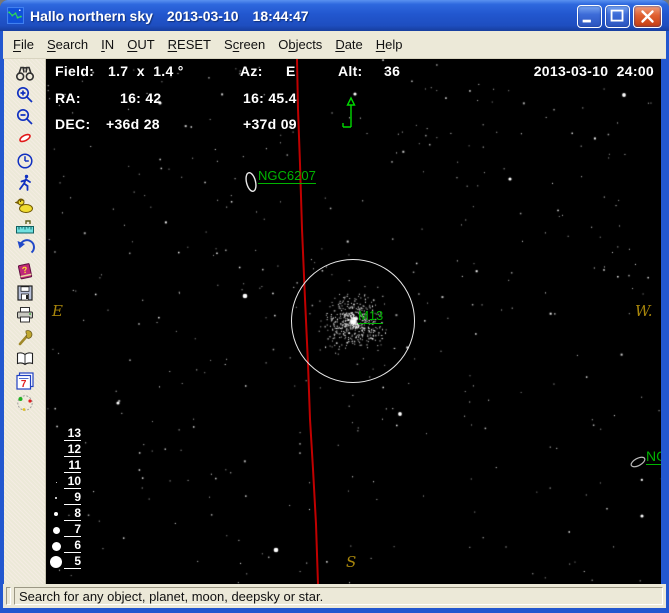  I want to click on toolbar-button-save, so click(25, 293).